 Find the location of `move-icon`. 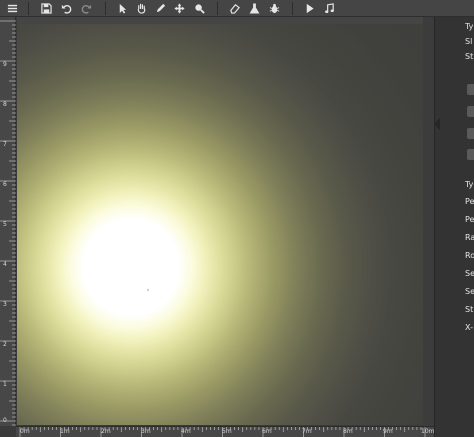

move-icon is located at coordinates (179, 8).